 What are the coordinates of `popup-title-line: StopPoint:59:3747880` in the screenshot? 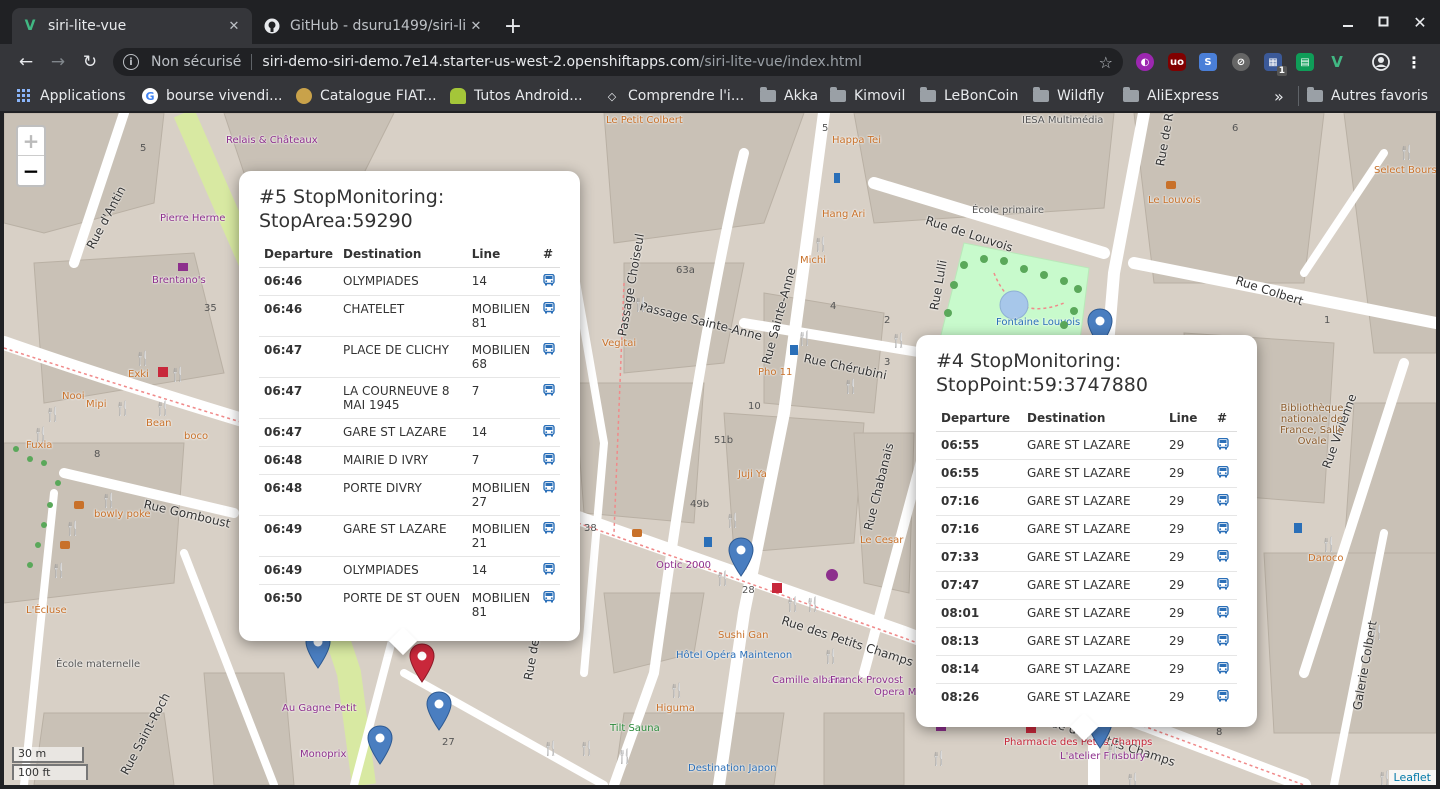 It's located at (1042, 385).